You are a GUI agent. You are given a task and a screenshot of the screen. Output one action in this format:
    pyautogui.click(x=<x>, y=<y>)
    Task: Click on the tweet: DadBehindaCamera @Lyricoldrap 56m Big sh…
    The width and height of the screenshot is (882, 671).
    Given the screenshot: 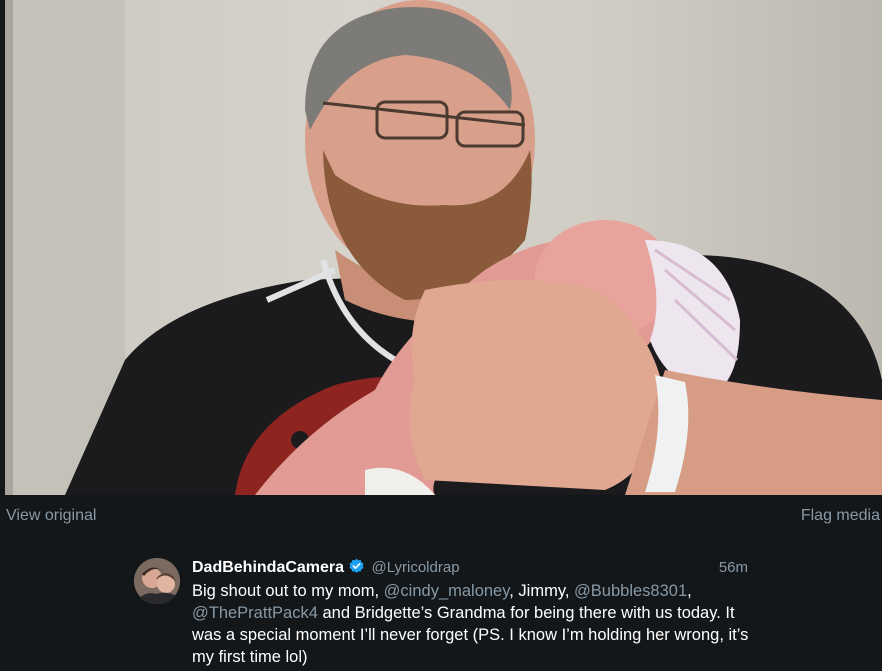 What is the action you would take?
    pyautogui.click(x=444, y=613)
    